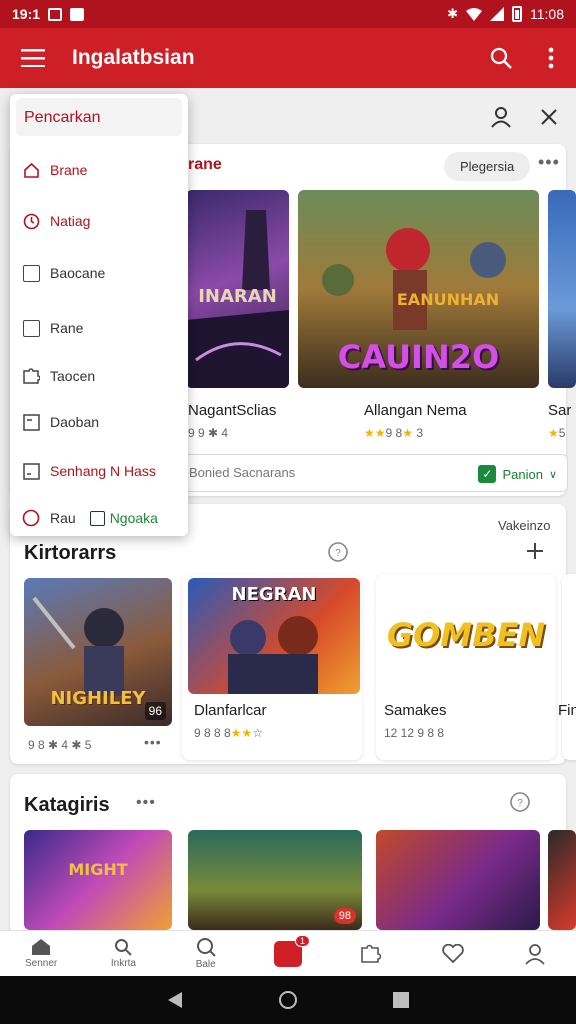  Describe the element at coordinates (569, 667) in the screenshot. I see `game-card` at that location.